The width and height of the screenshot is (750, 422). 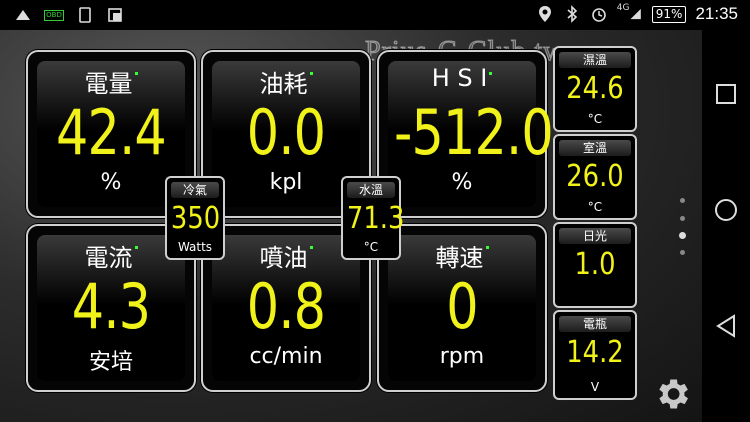 I want to click on battery-indicator: 91%, so click(x=669, y=14).